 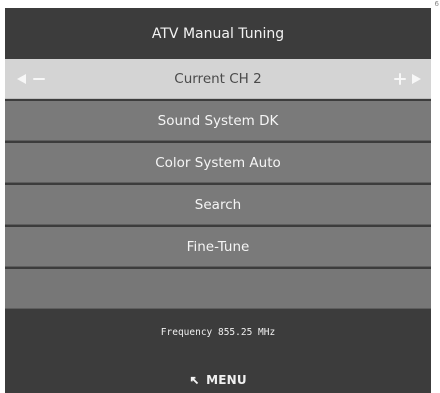 I want to click on fine-tune-label: Fine-Tune, so click(x=218, y=246).